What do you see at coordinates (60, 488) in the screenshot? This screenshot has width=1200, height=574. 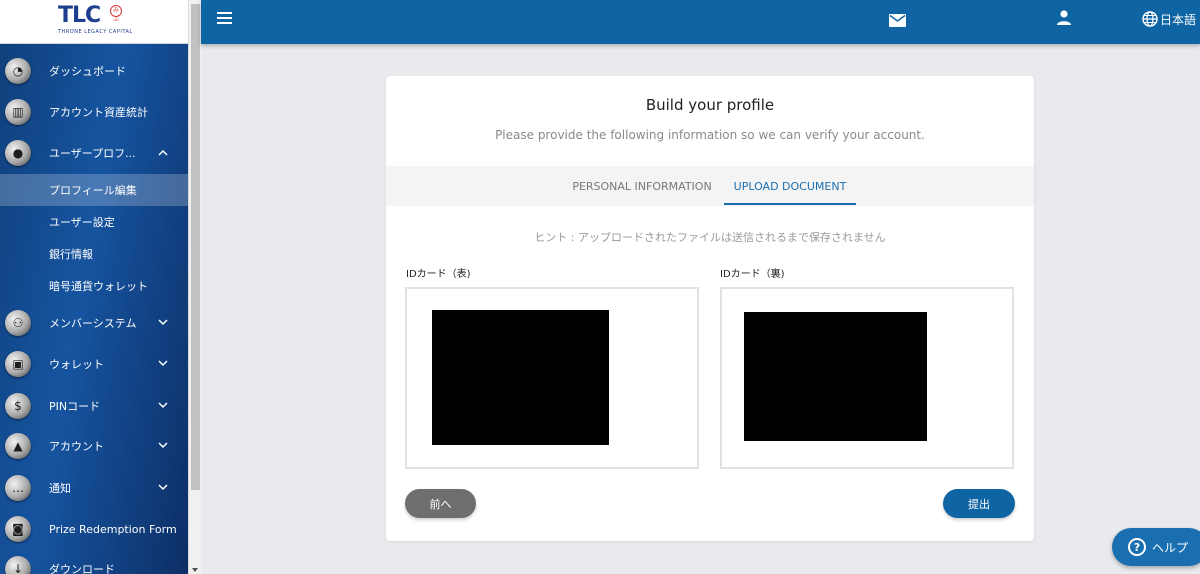 I see `sidebar-item-label: 通知` at bounding box center [60, 488].